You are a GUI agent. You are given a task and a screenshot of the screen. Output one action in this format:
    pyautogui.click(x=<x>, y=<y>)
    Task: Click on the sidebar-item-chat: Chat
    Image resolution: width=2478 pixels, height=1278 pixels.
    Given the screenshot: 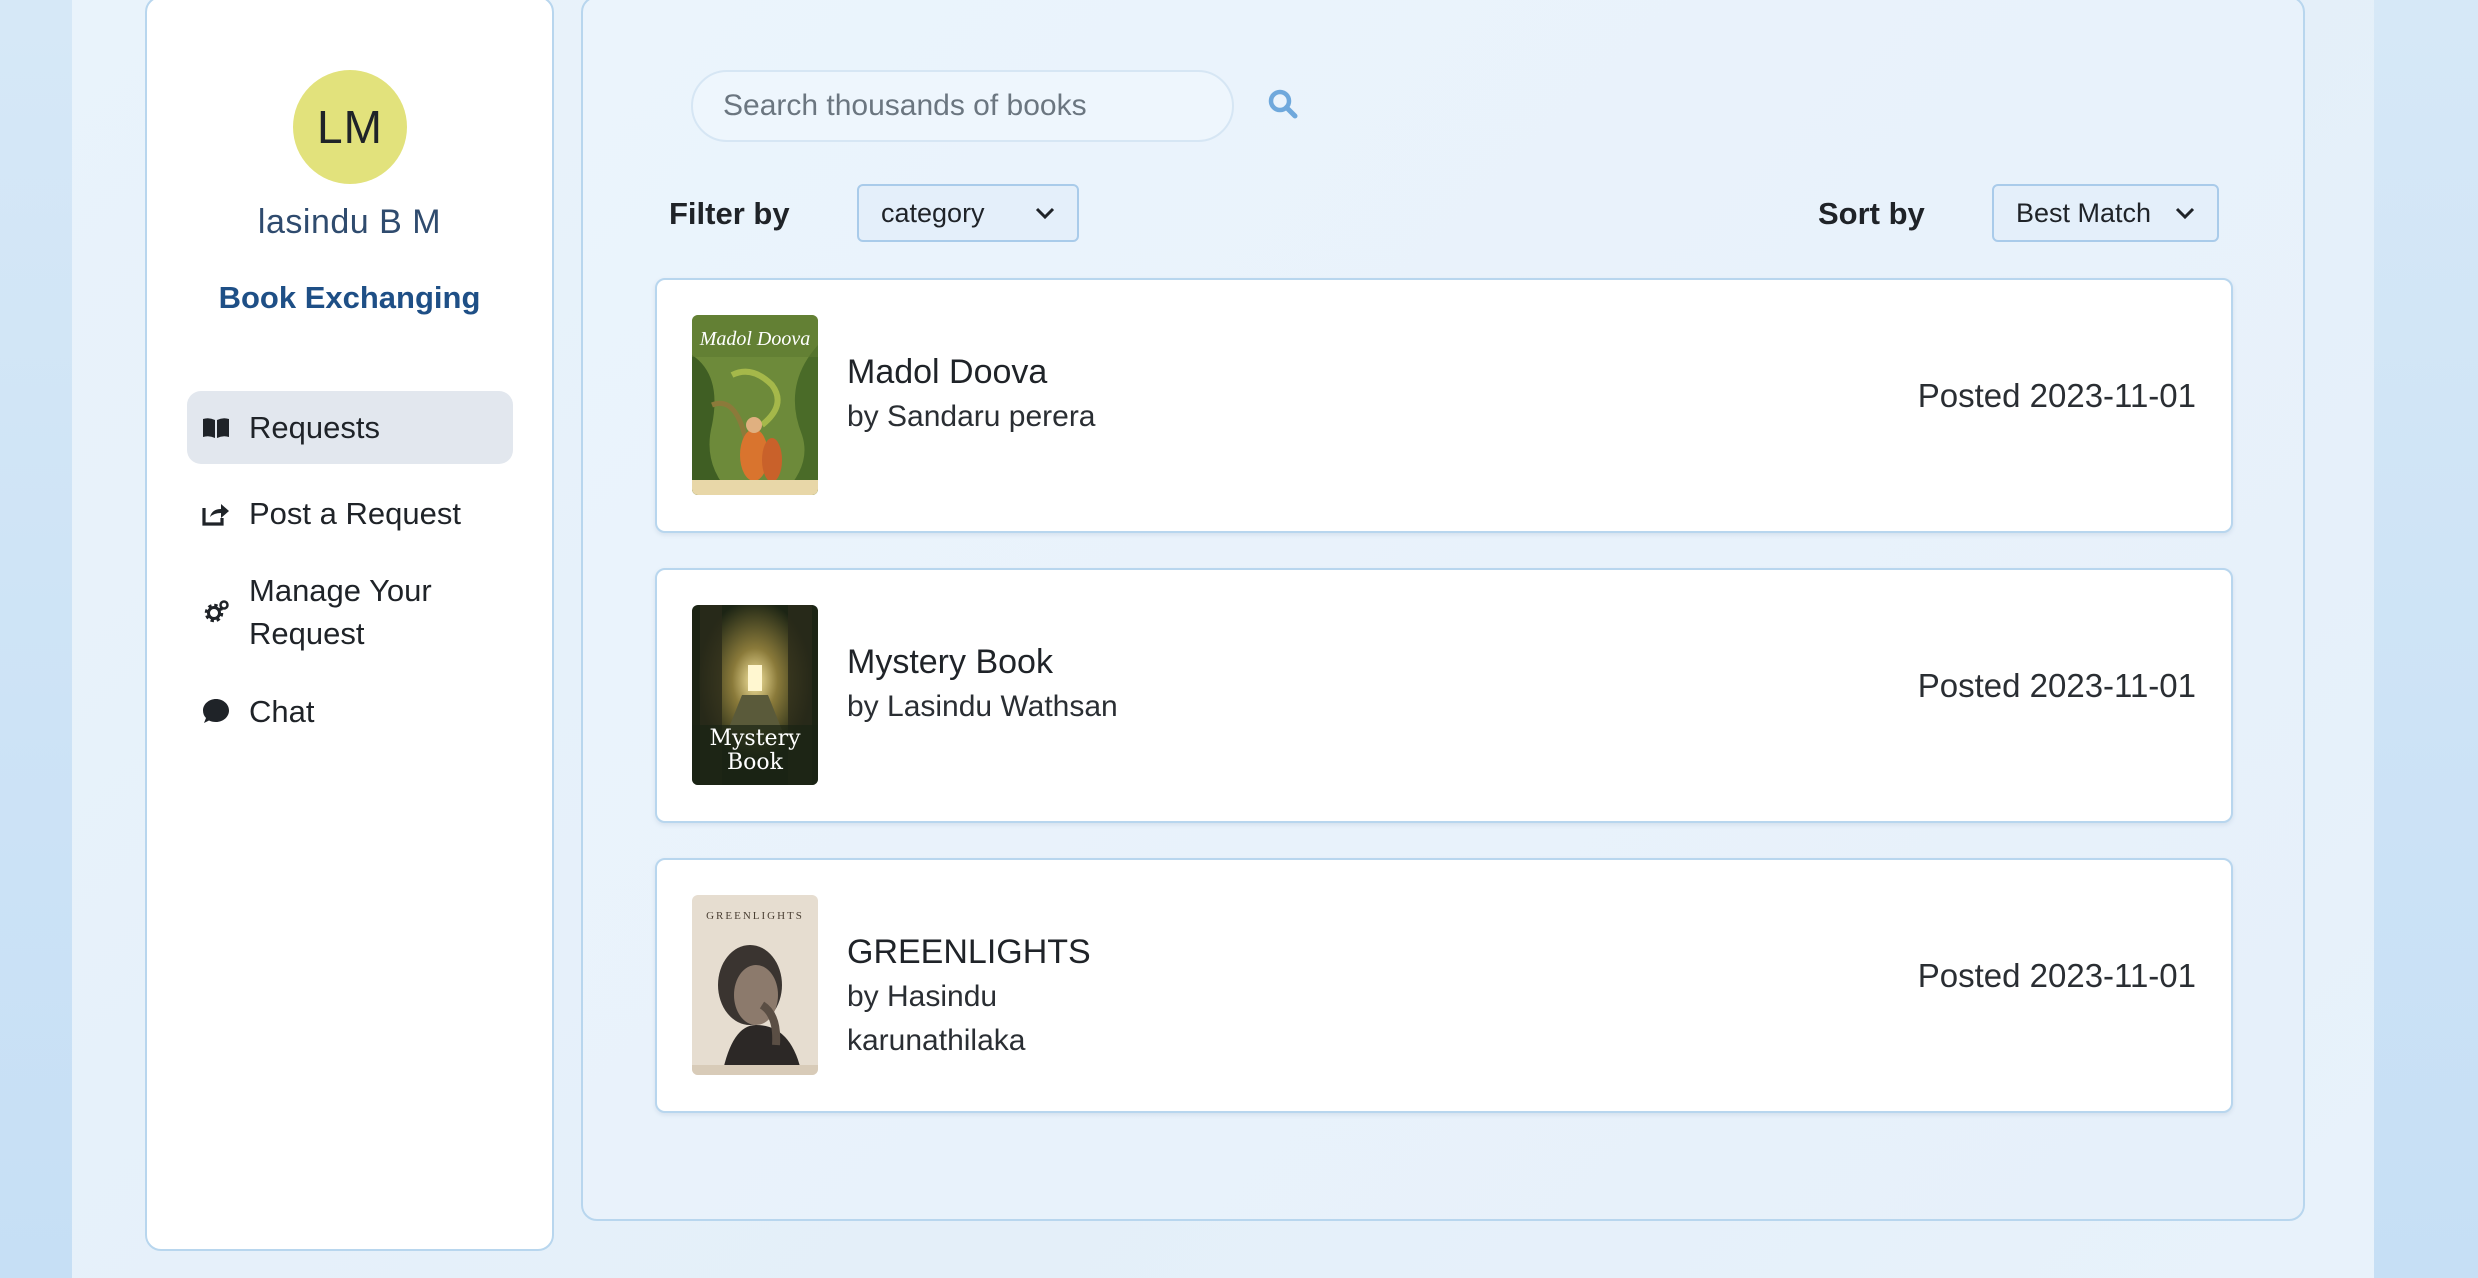 What is the action you would take?
    pyautogui.click(x=350, y=711)
    